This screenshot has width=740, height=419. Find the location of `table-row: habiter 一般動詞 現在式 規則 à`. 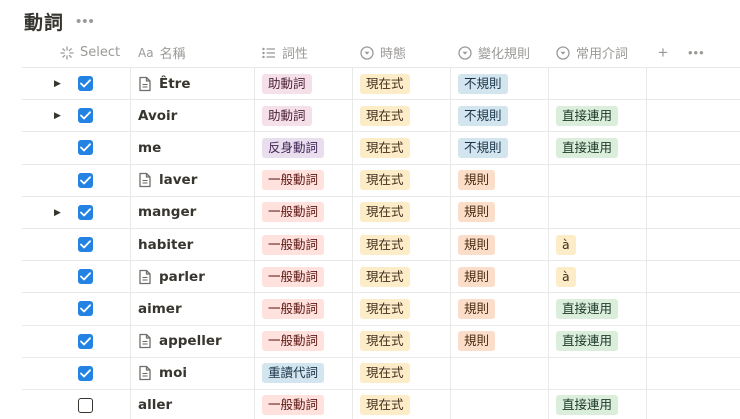

table-row: habiter 一般動詞 現在式 規則 à is located at coordinates (381, 245).